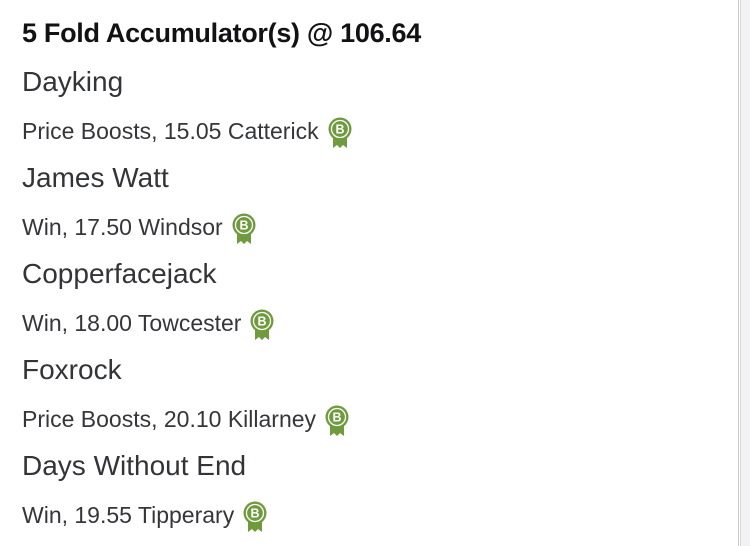 The width and height of the screenshot is (750, 546). I want to click on market-time-course: Price Boosts, 15.05 Catterick, so click(170, 130).